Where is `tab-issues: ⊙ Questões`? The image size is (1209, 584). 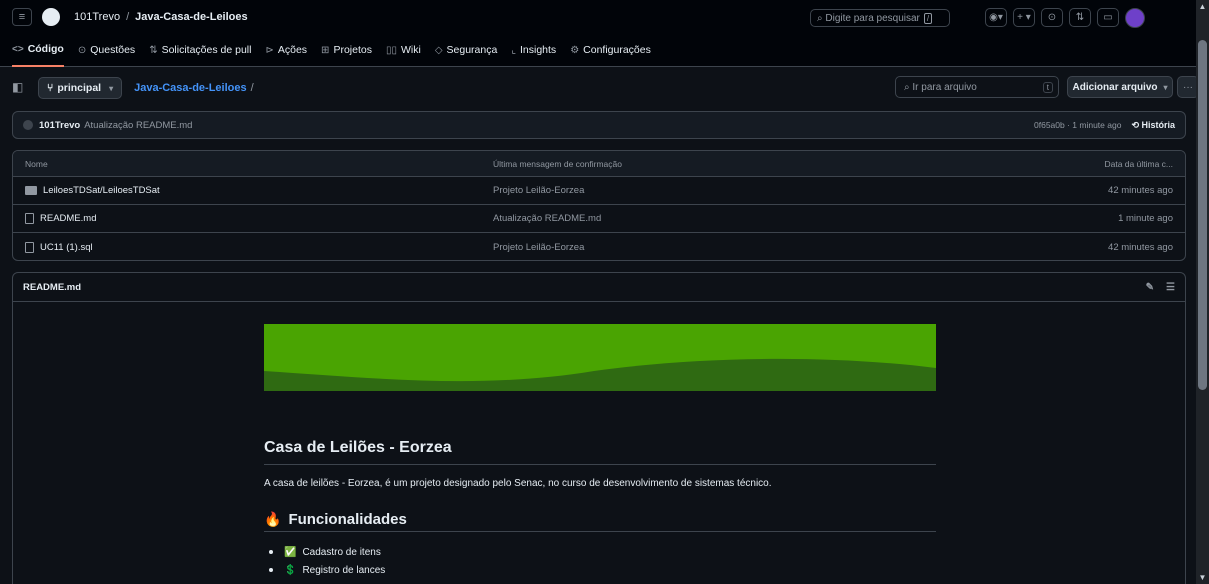
tab-issues: ⊙ Questões is located at coordinates (106, 50).